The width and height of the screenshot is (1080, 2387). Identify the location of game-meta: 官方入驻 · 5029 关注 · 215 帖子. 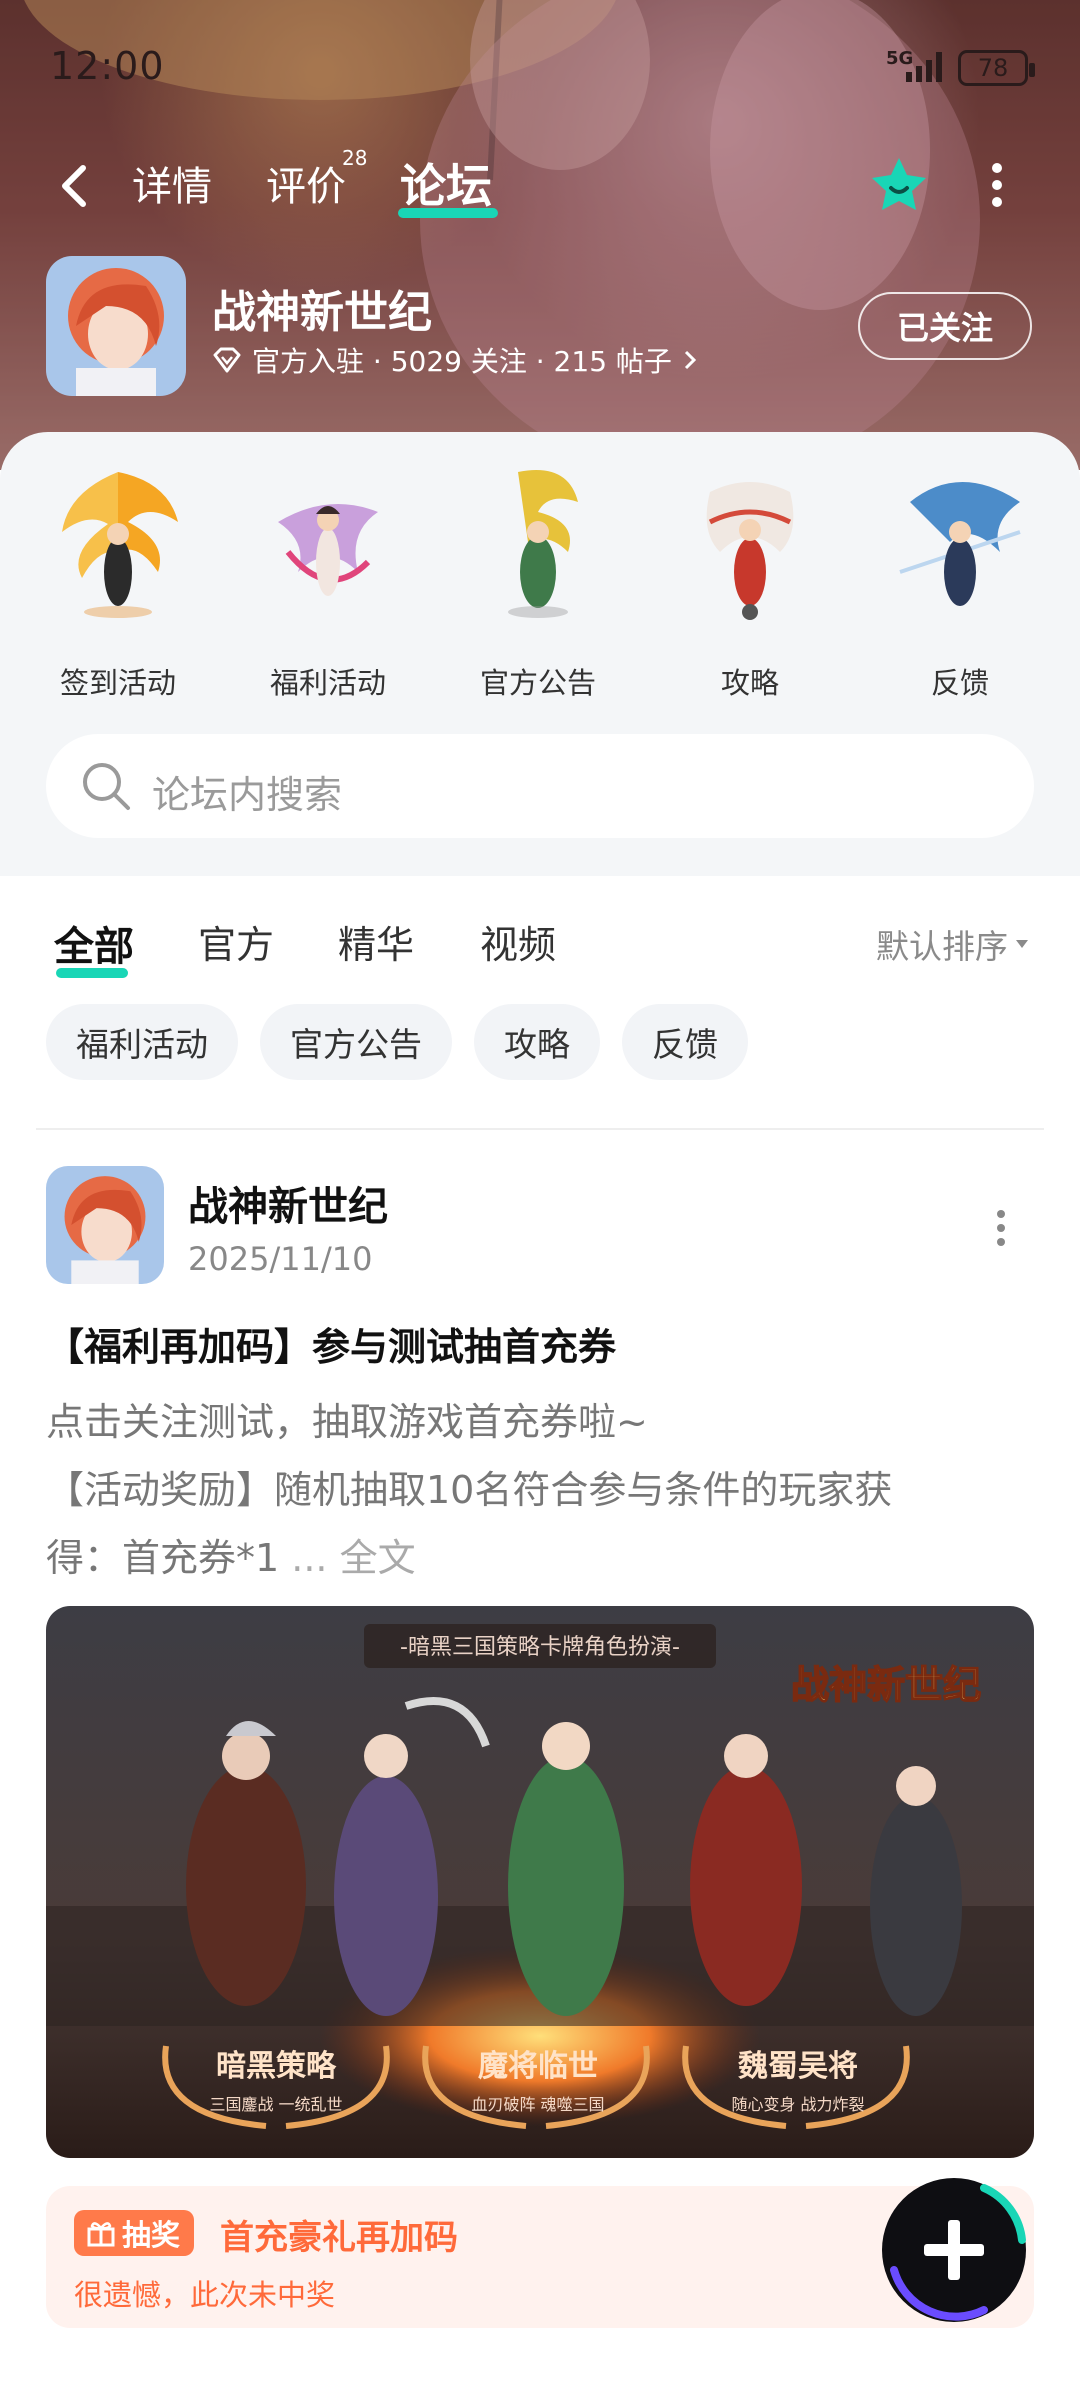
(455, 360).